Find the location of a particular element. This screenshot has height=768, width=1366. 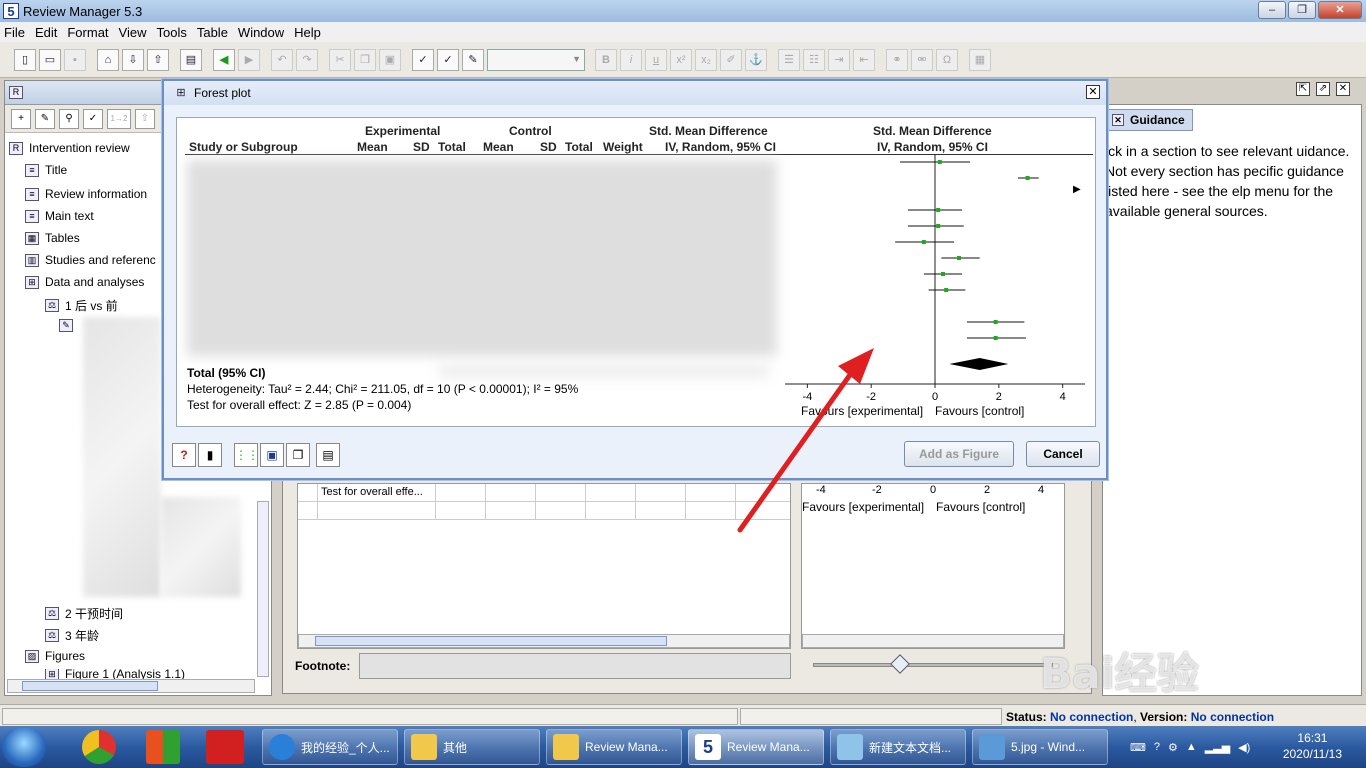

volume-icon: ◀) is located at coordinates (1244, 747).